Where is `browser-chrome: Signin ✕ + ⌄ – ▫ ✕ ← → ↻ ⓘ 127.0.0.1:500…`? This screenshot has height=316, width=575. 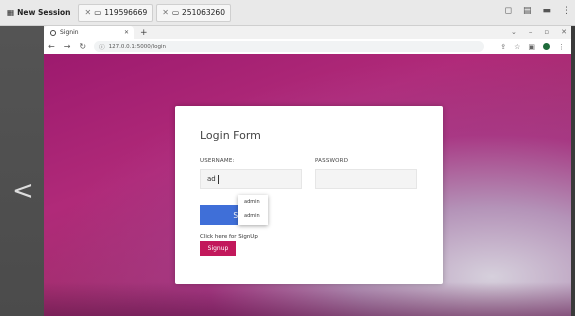 browser-chrome: Signin ✕ + ⌄ – ▫ ✕ ← → ↻ ⓘ 127.0.0.1:500… is located at coordinates (307, 40).